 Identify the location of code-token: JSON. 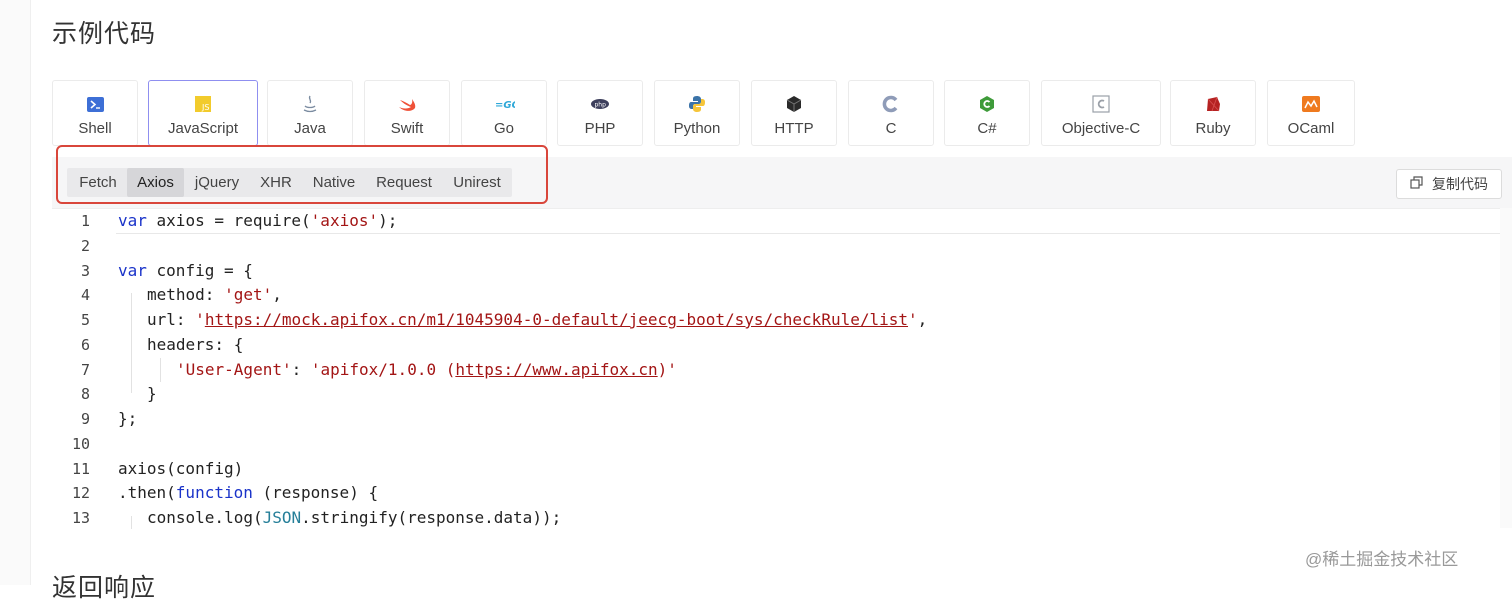
(282, 517).